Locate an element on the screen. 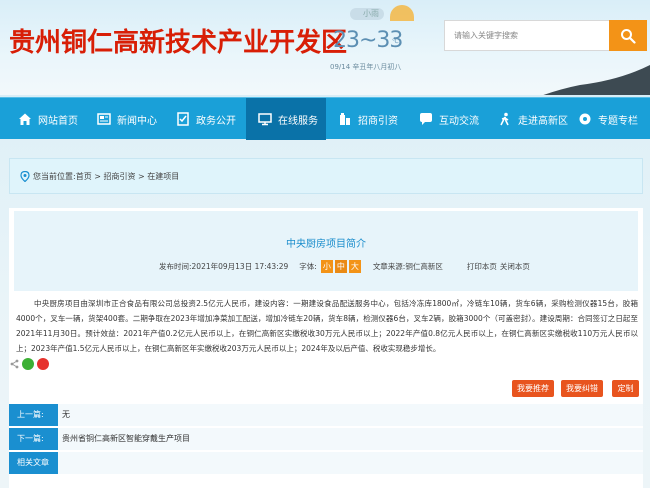 Image resolution: width=650 pixels, height=488 pixels. breadcrumb-prefix: 您当前位置: is located at coordinates (54, 176).